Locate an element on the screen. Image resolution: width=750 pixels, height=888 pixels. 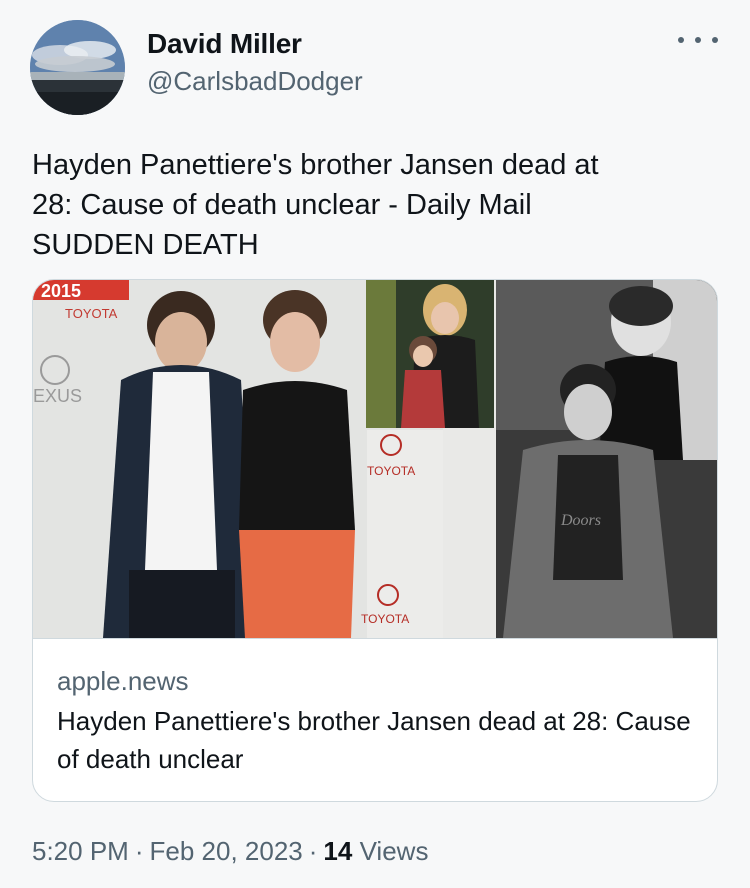
views-count: 14 is located at coordinates (337, 851).